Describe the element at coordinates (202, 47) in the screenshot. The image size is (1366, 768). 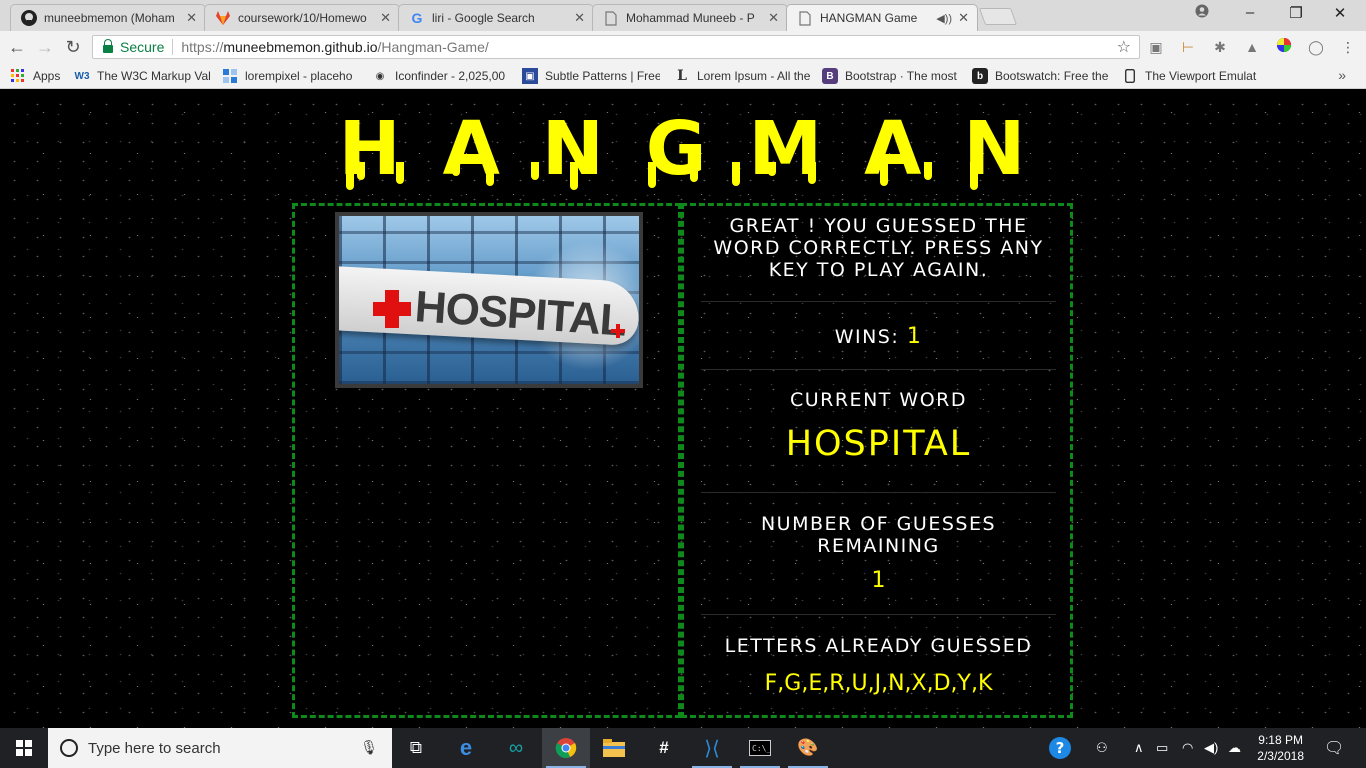
I see `url-scheme: https://` at that location.